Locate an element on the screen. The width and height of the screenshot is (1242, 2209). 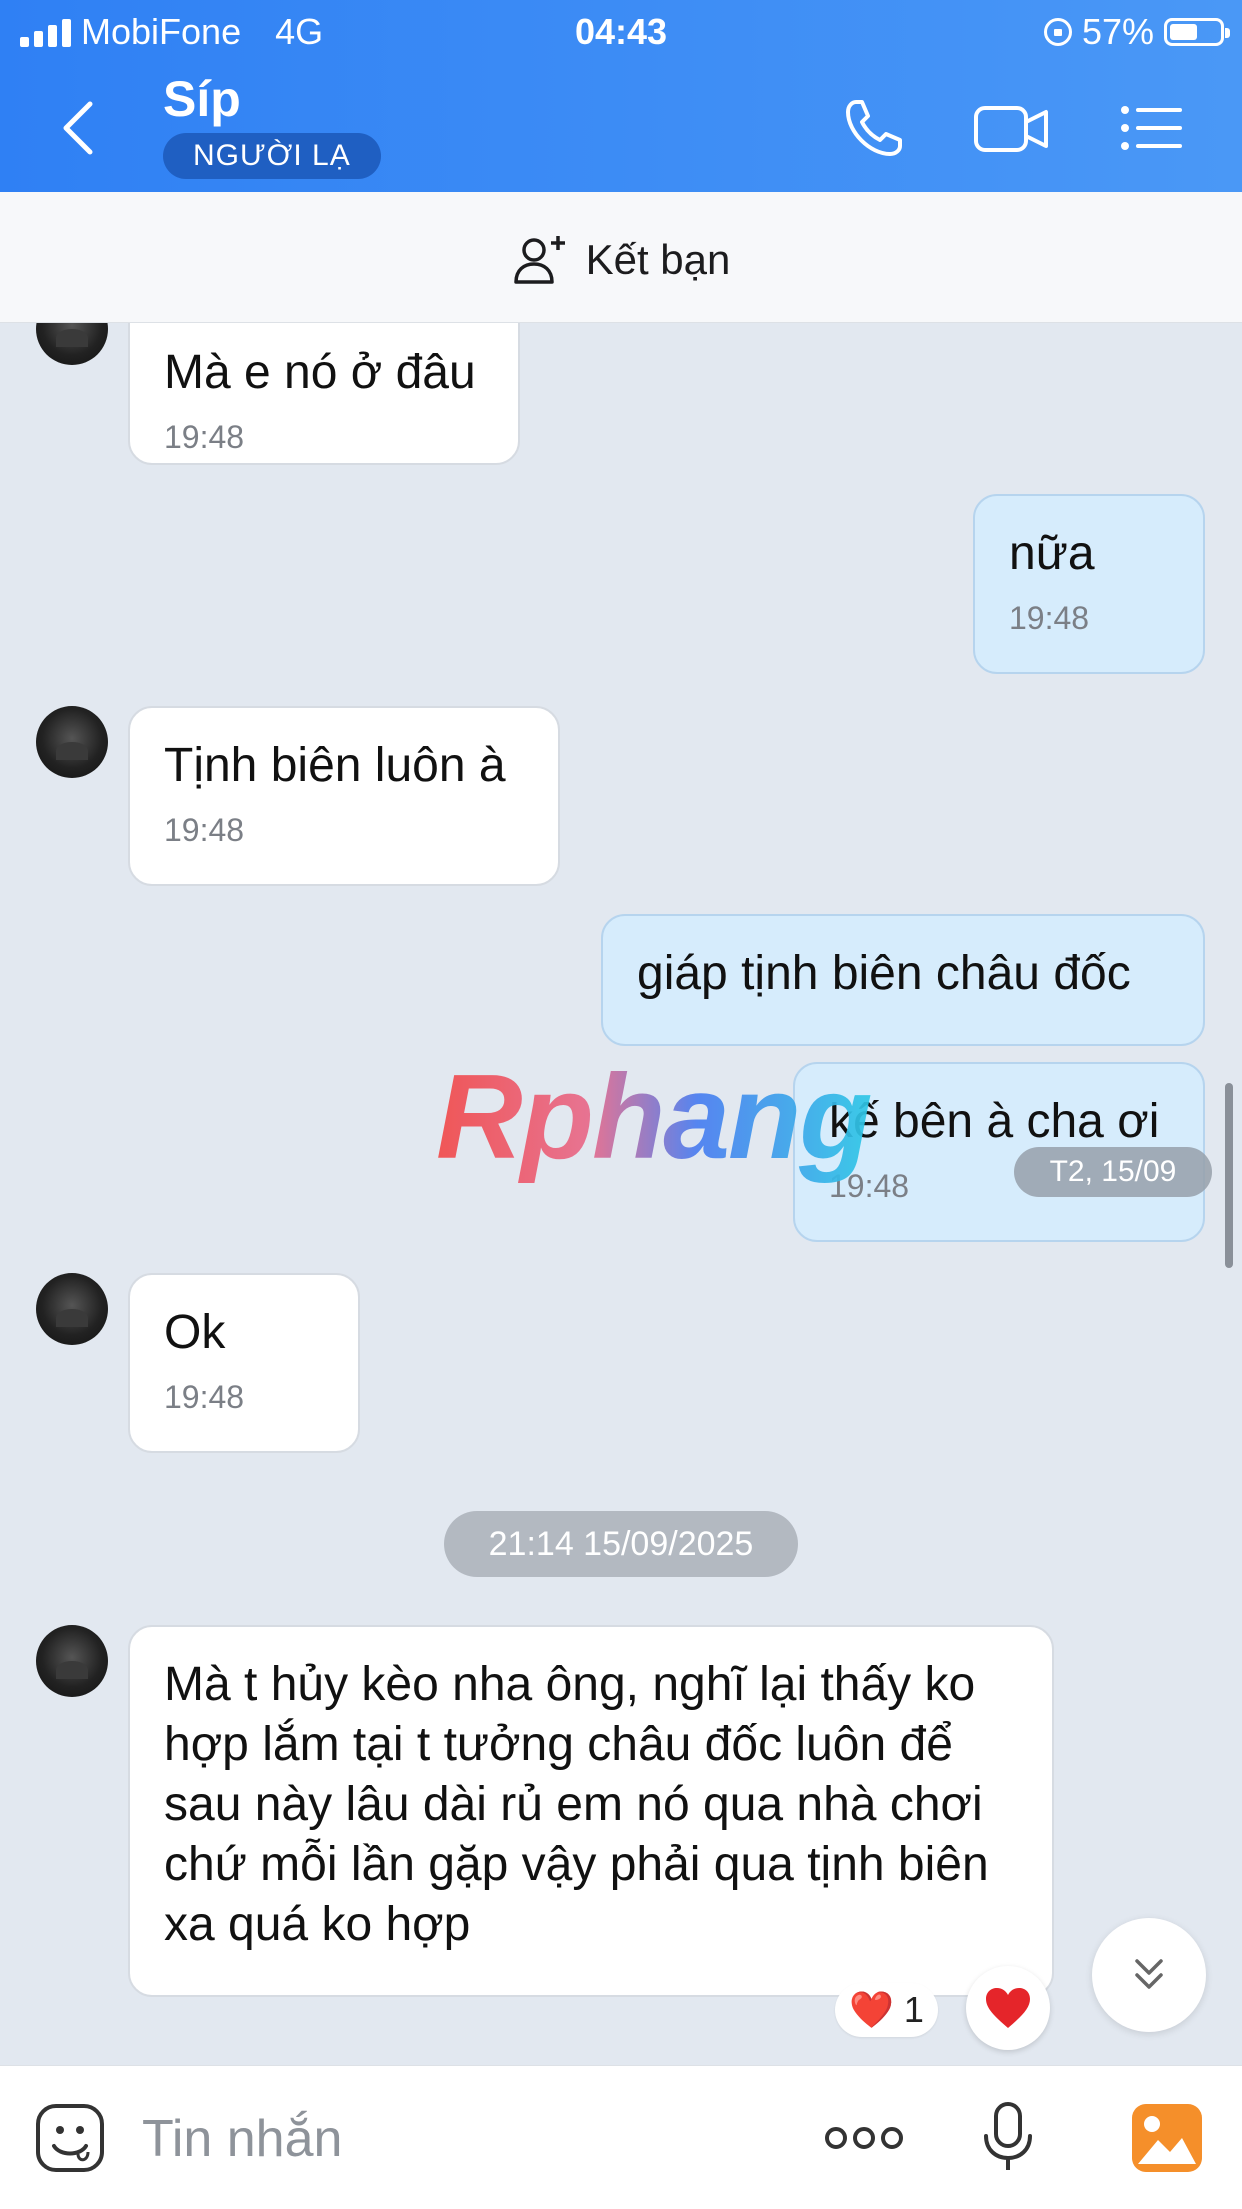
sticker-icon is located at coordinates (70, 2138).